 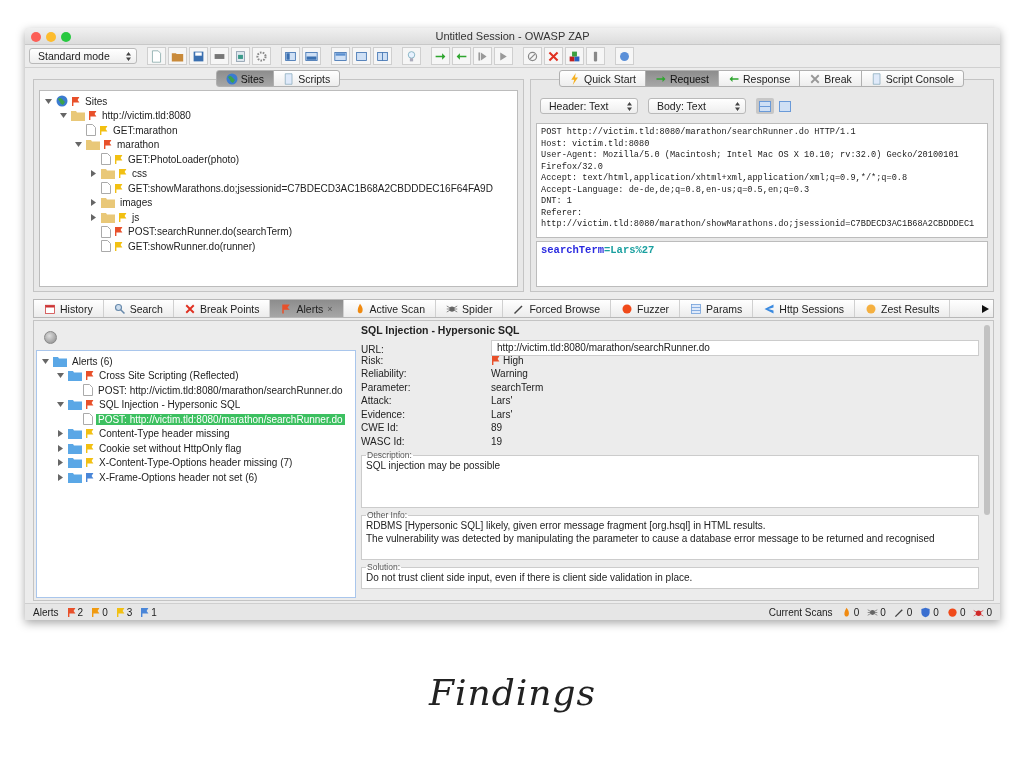 I want to click on panel-tab: Quick Start, so click(x=602, y=78).